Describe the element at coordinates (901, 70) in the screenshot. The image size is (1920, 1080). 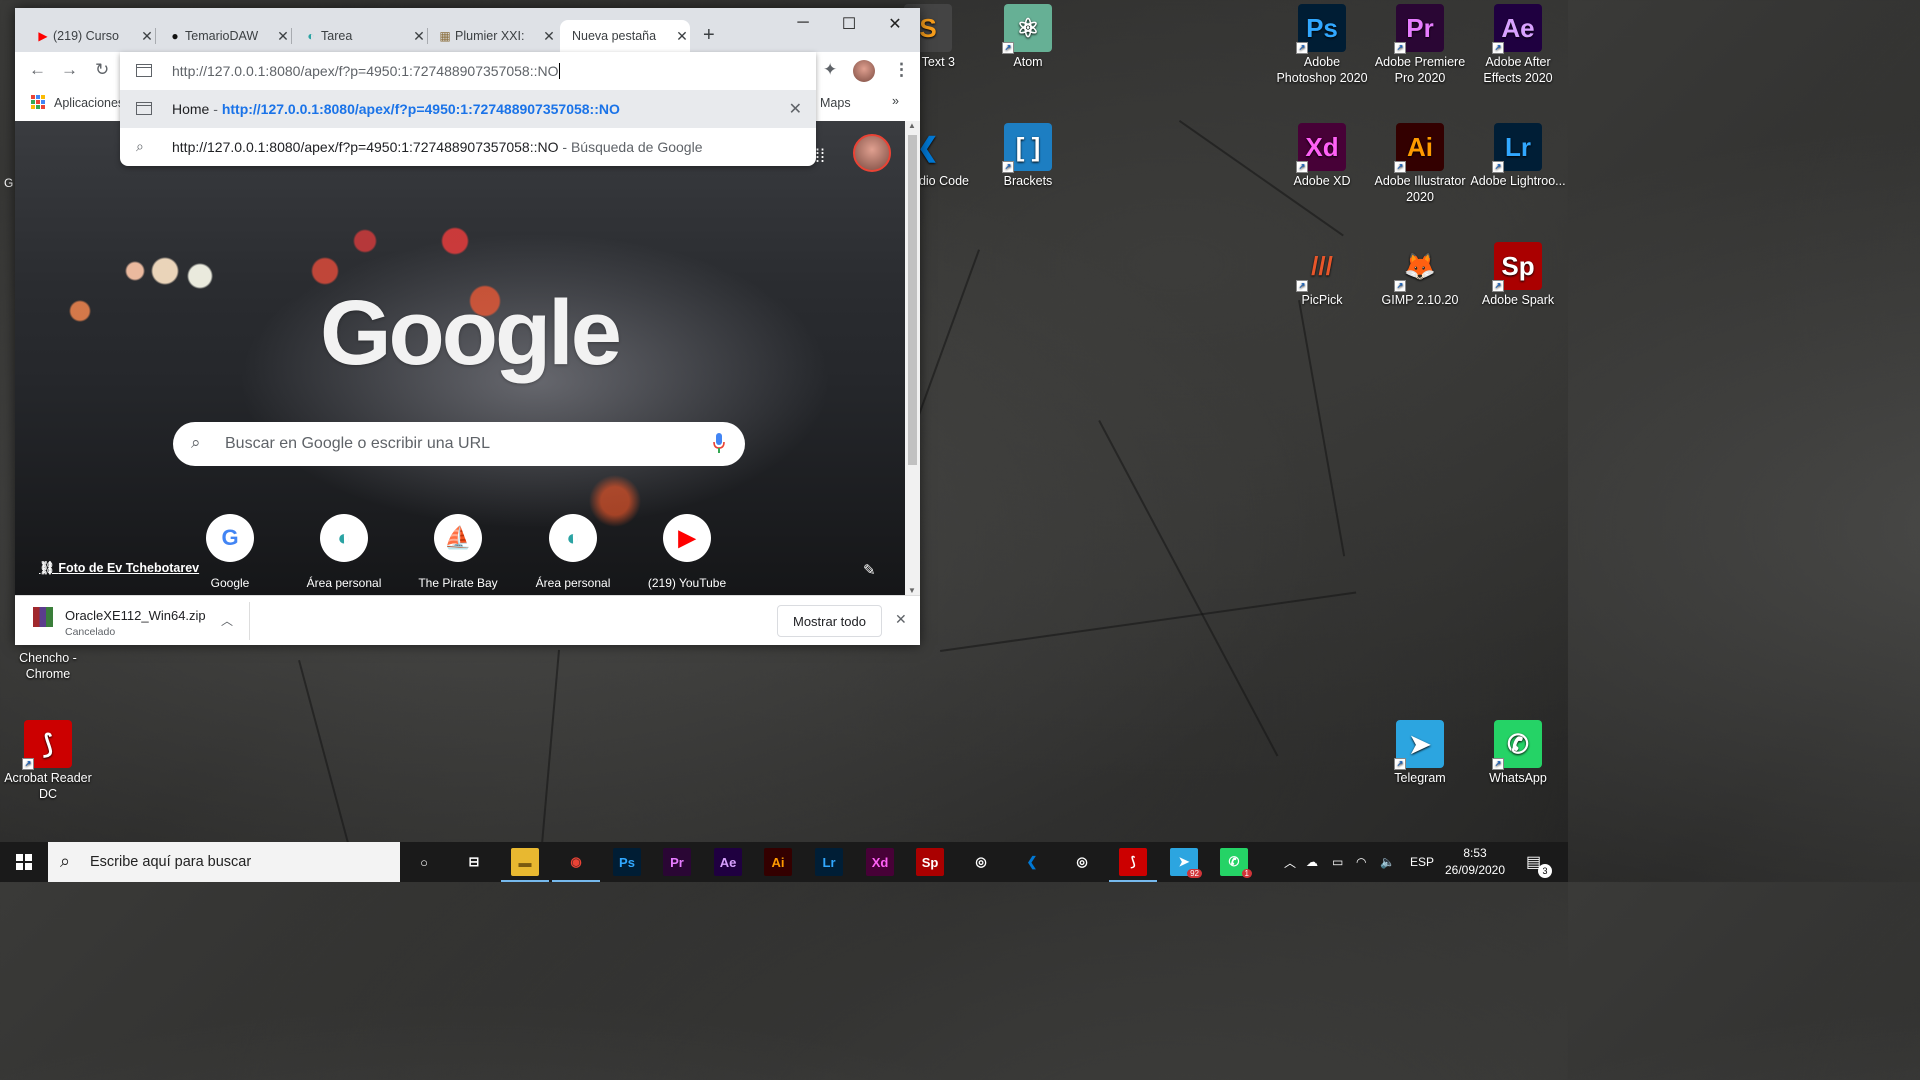
I see `menu-icon: ⋮` at that location.